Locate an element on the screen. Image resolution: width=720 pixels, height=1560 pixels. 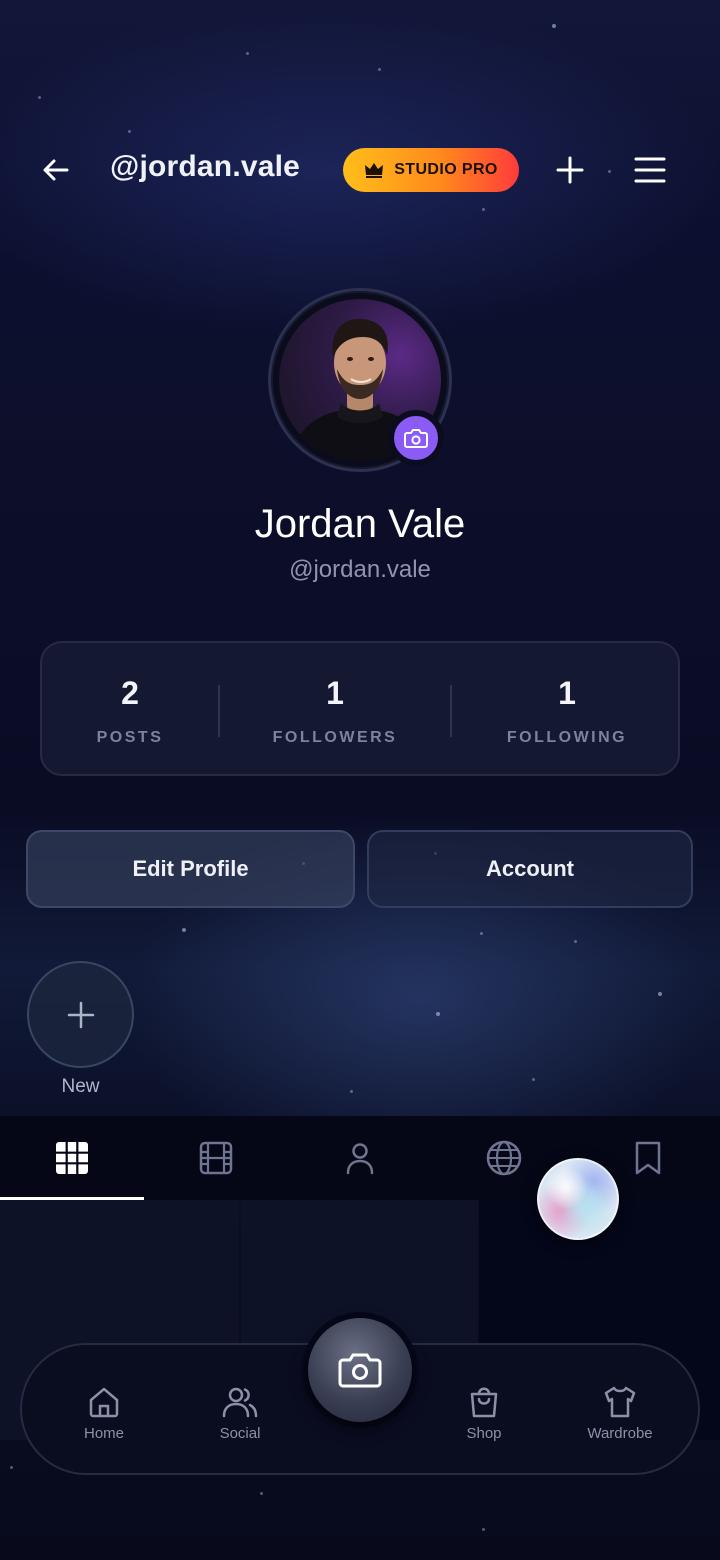
nav-wardrobe: Wardrobe is located at coordinates (620, 1416).